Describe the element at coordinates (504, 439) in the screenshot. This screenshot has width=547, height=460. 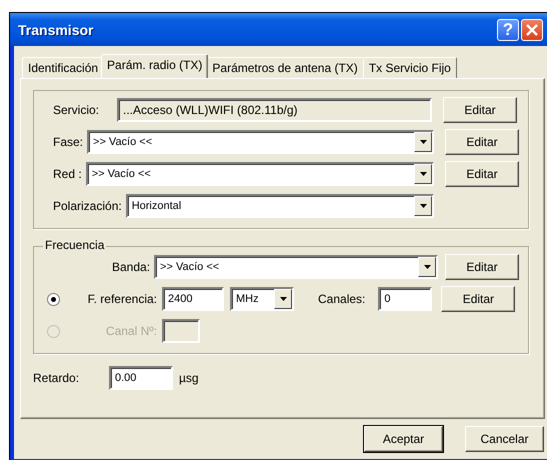
I see `button: Cancelar` at that location.